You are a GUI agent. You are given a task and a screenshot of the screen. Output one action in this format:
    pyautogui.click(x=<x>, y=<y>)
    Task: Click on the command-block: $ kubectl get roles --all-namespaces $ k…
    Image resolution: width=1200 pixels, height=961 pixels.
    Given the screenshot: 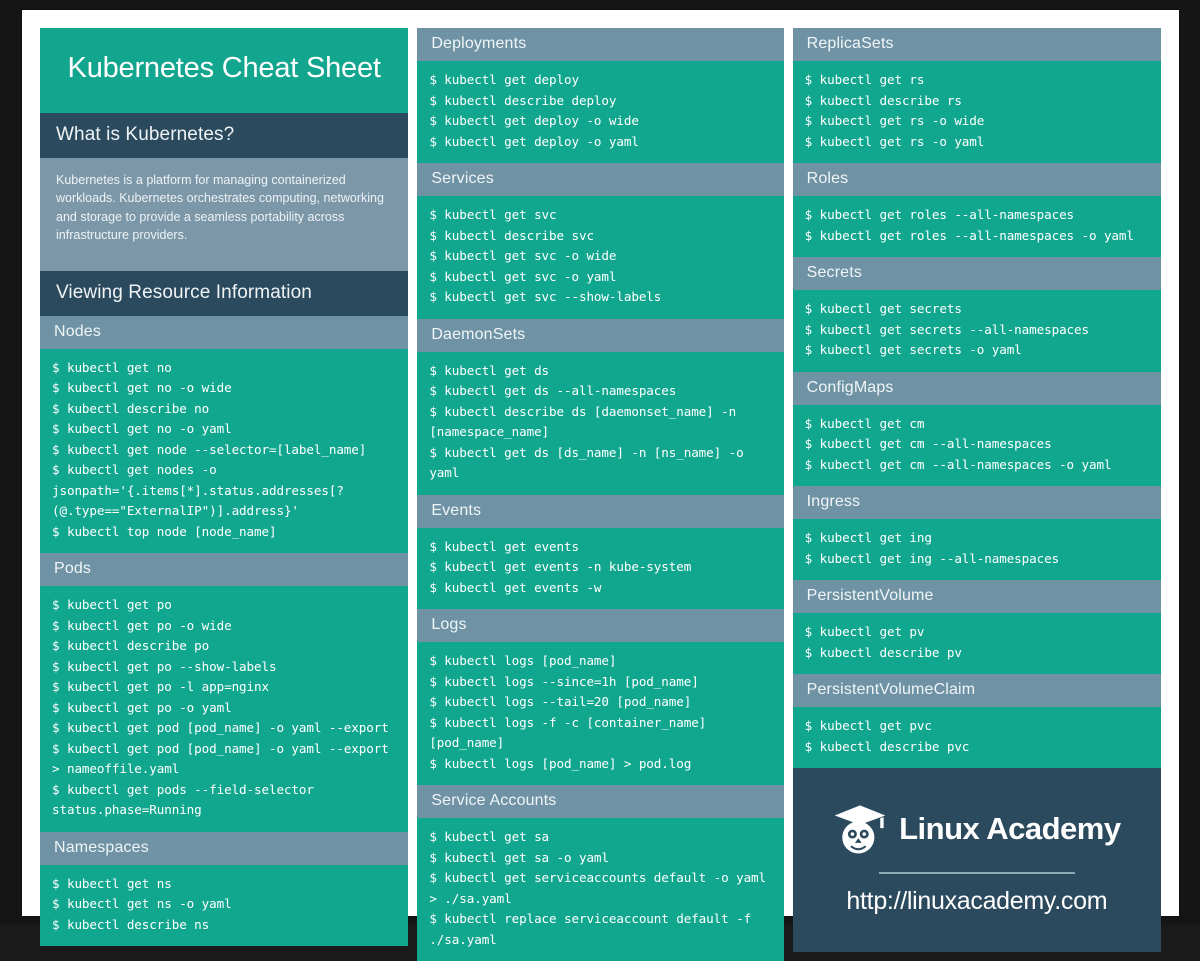 What is the action you would take?
    pyautogui.click(x=977, y=226)
    